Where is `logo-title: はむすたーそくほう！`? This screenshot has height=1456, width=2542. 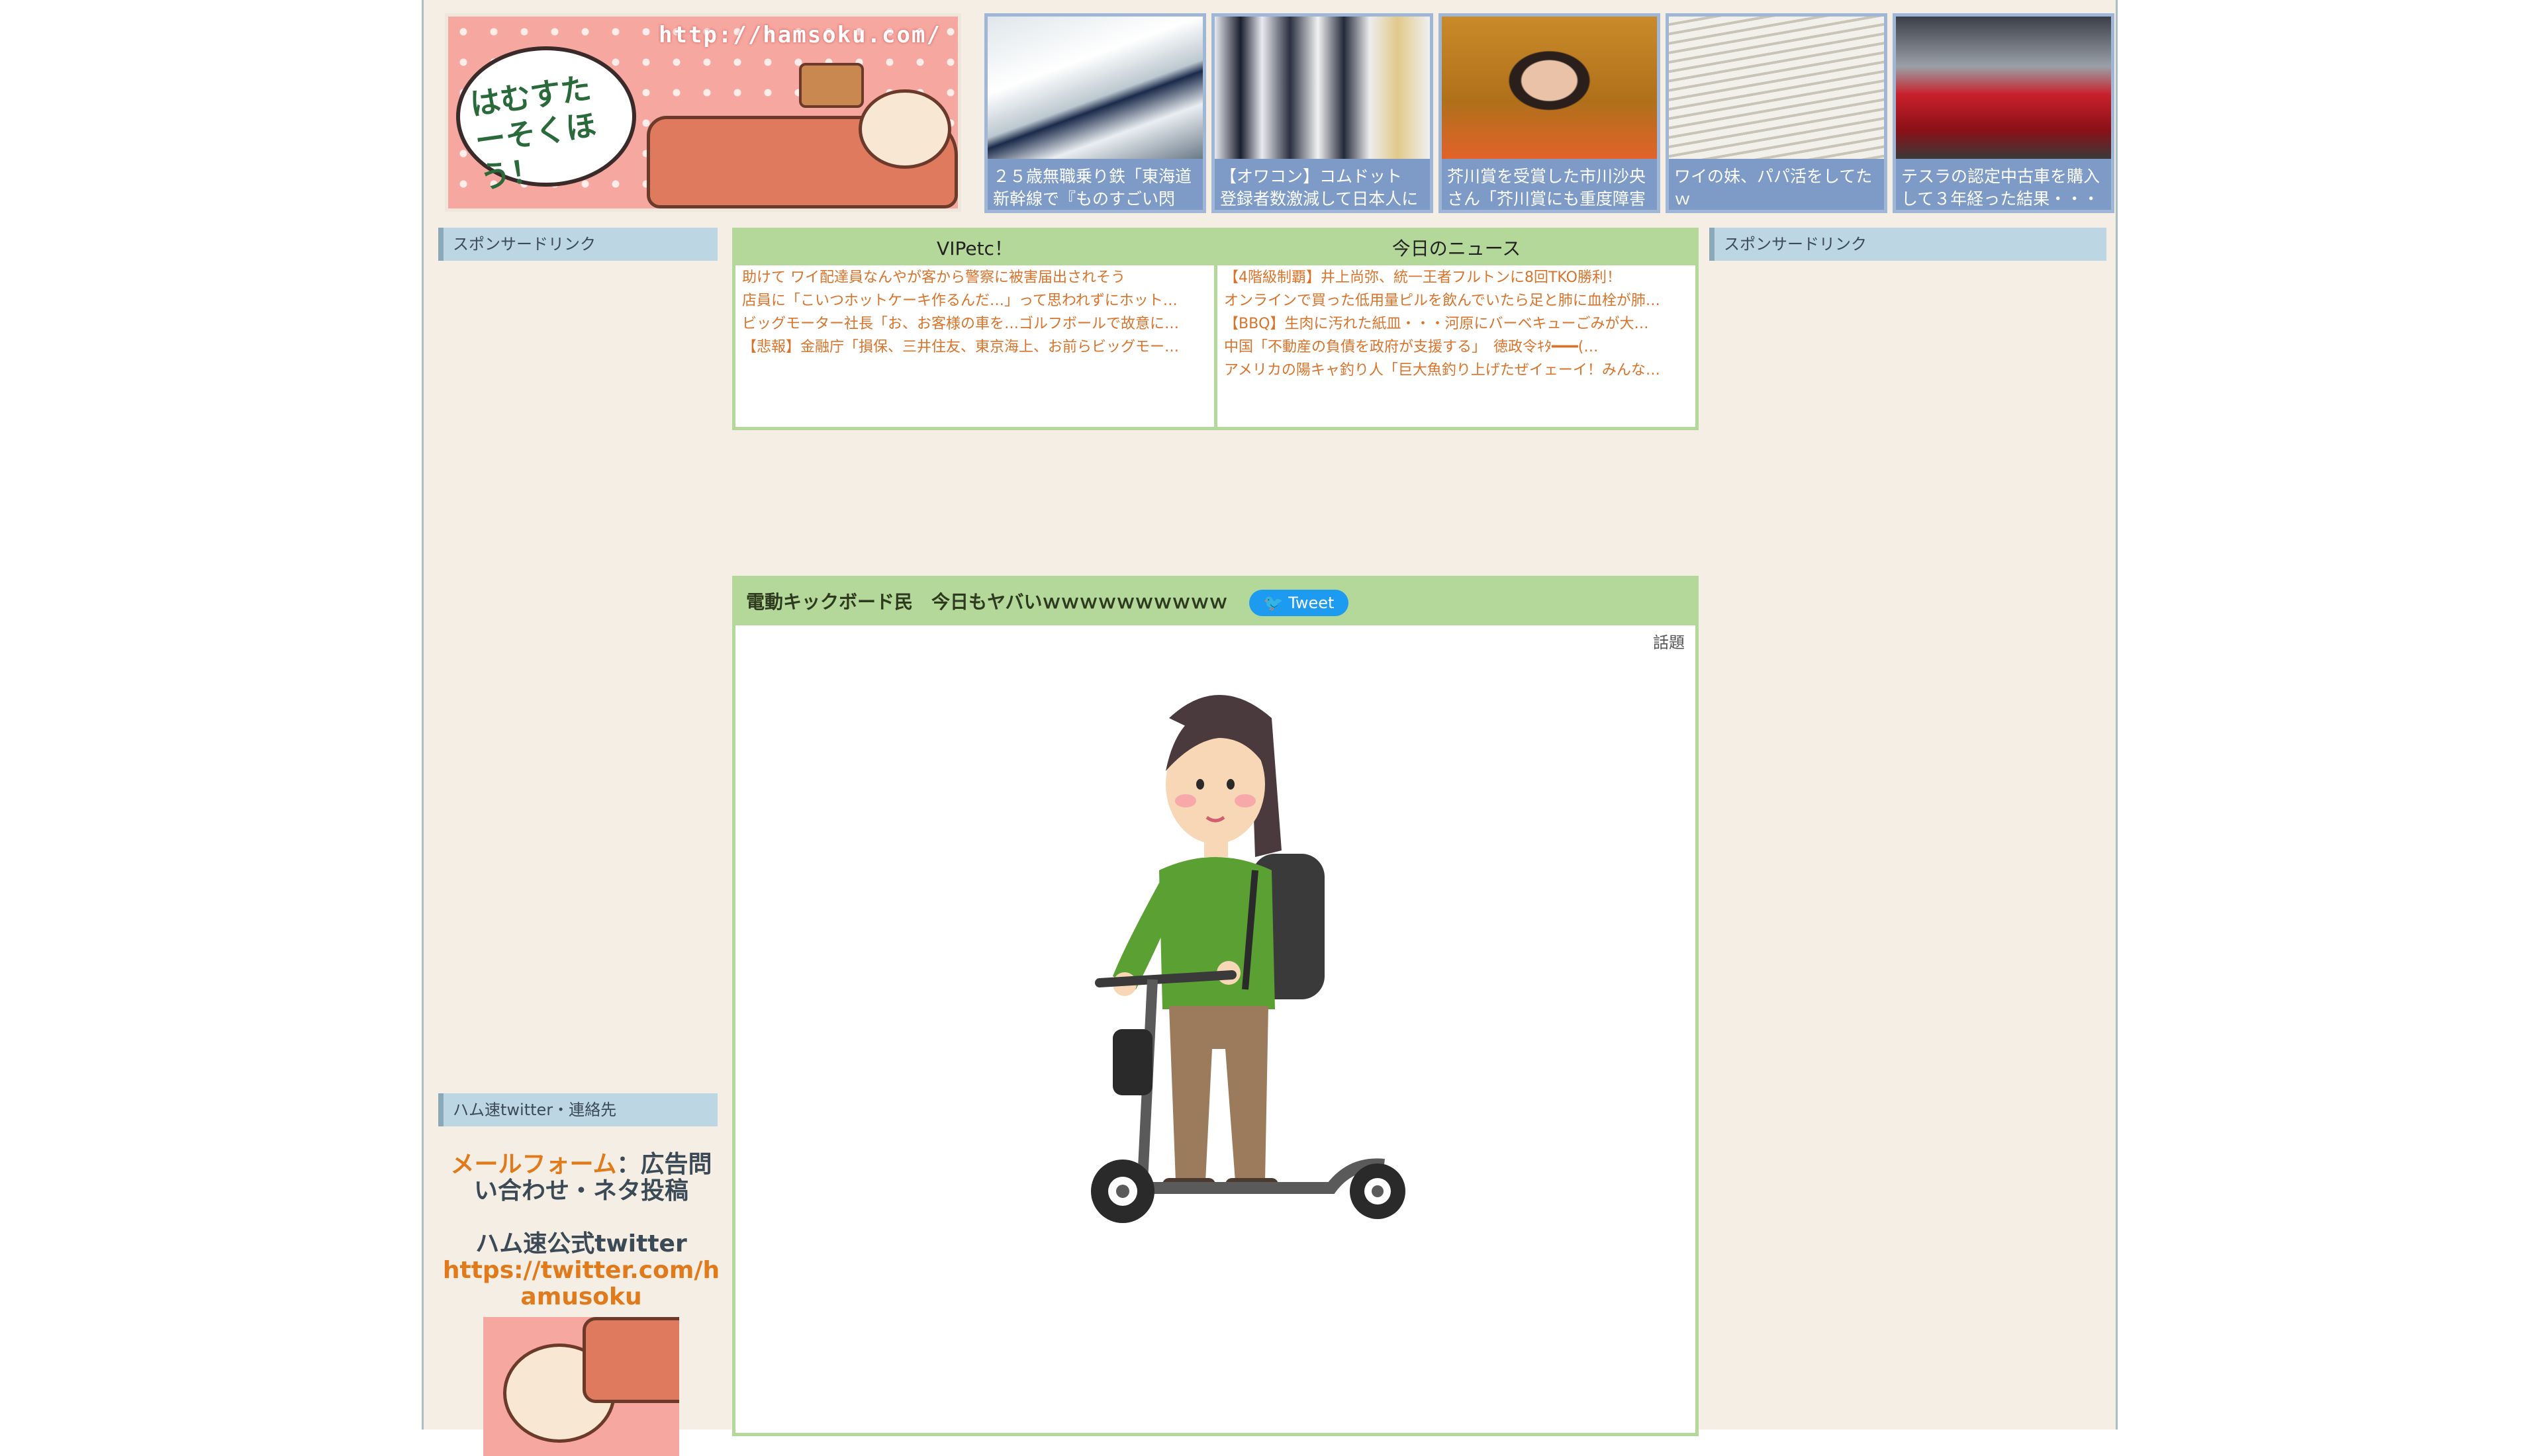 logo-title: はむすたーそくほう！ is located at coordinates (533, 132).